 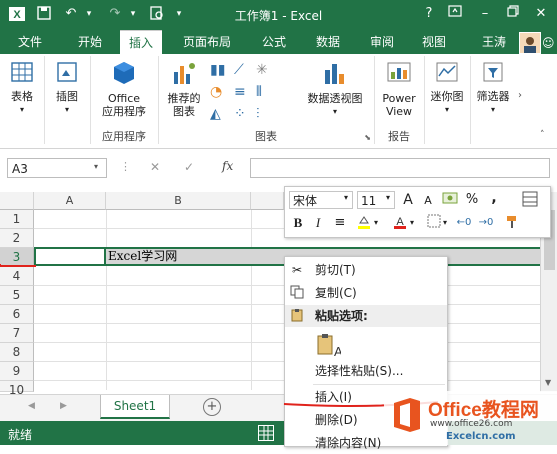 What do you see at coordinates (70, 201) in the screenshot?
I see `column-header-a: A` at bounding box center [70, 201].